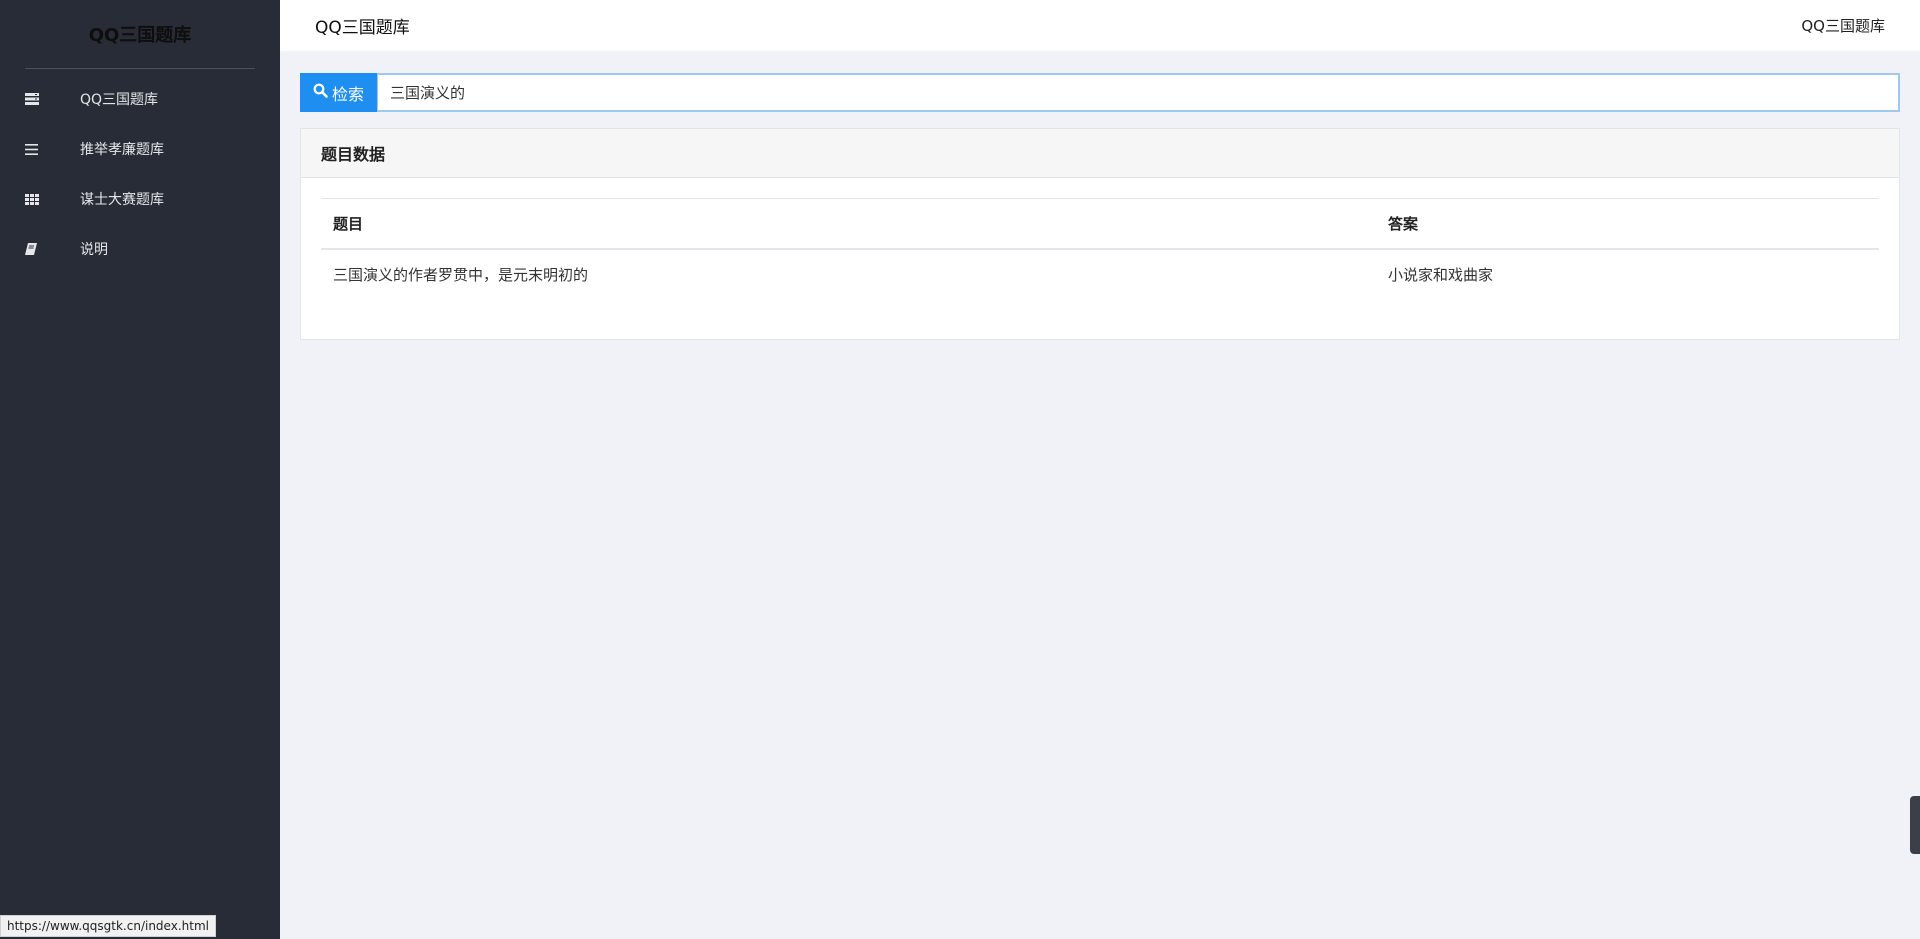 Image resolution: width=1920 pixels, height=939 pixels. I want to click on list-icon, so click(40, 149).